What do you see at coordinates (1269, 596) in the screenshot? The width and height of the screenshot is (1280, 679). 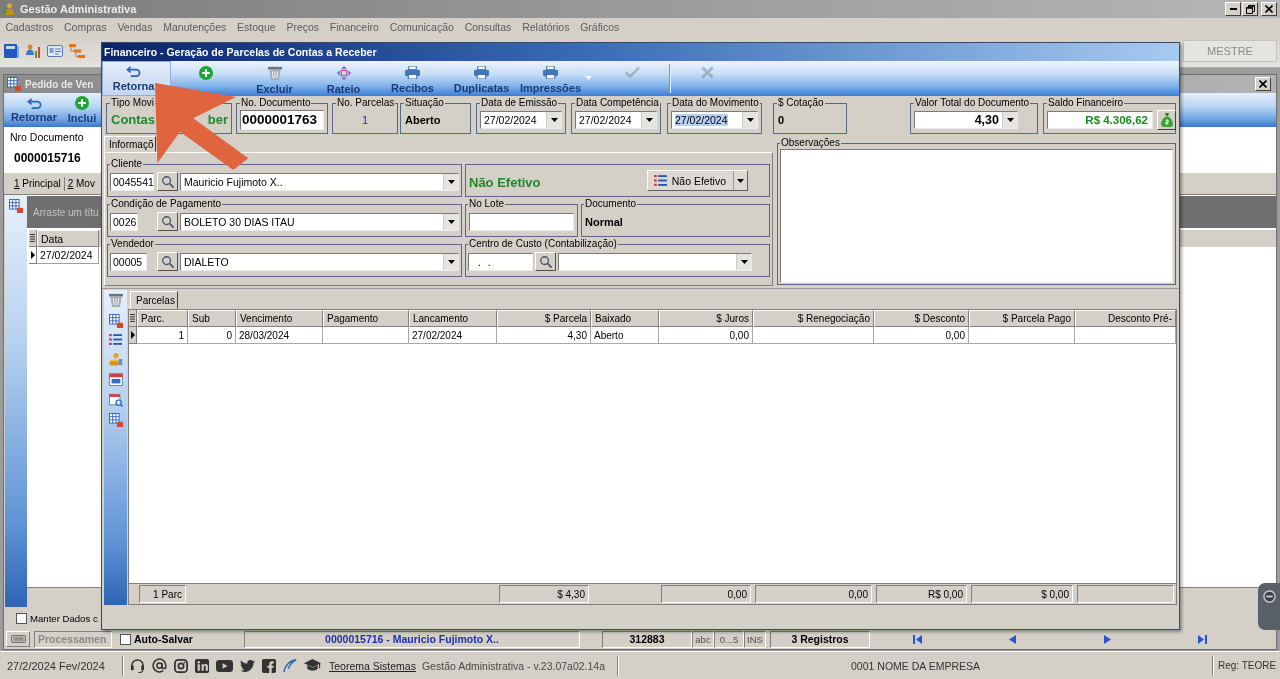 I see `minus-circle-icon` at bounding box center [1269, 596].